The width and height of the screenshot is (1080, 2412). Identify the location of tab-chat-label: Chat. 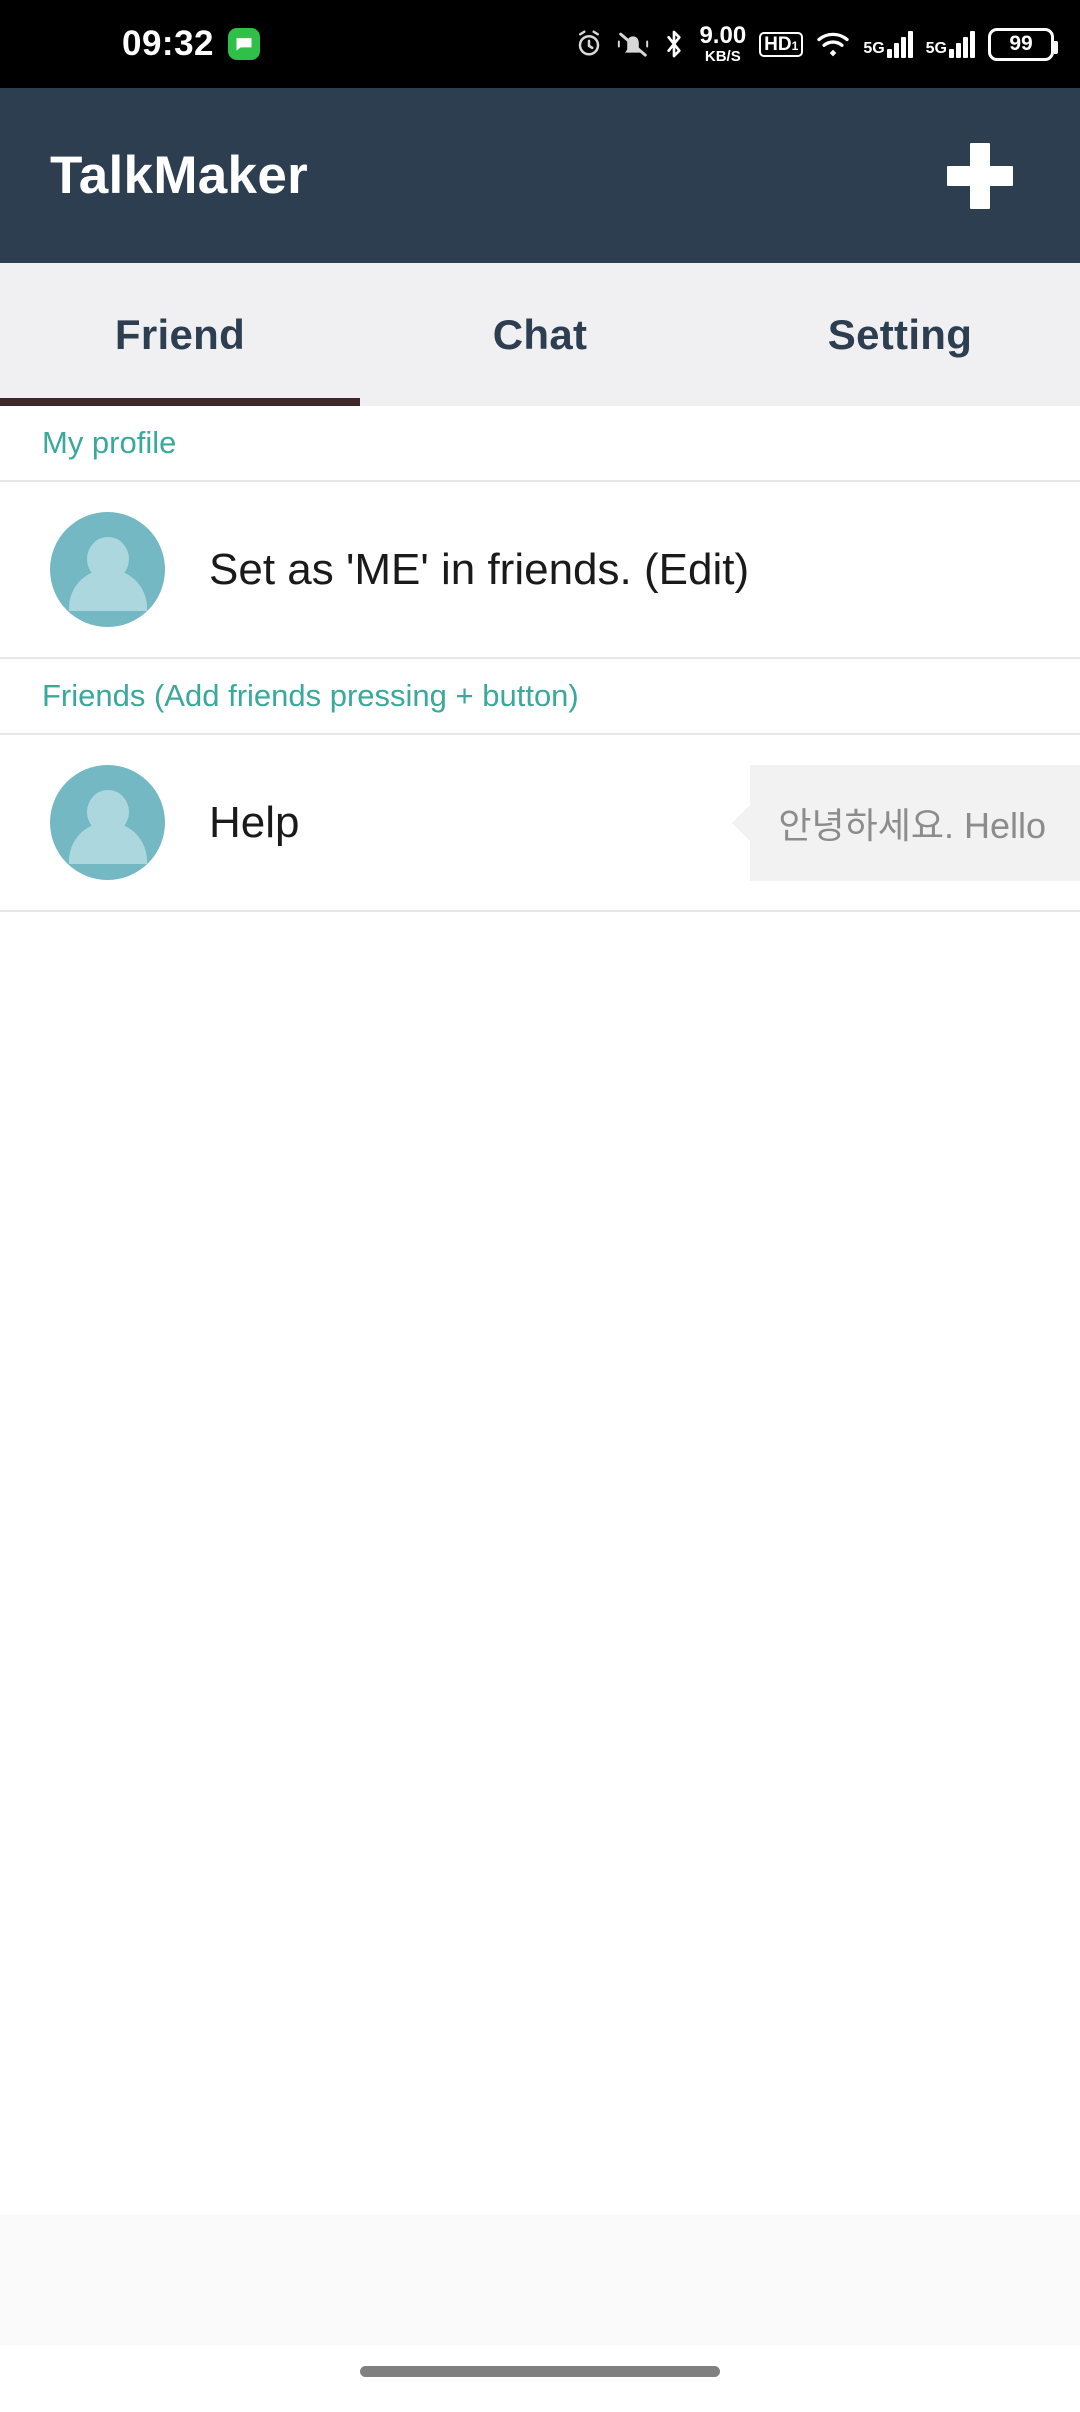
(540, 334).